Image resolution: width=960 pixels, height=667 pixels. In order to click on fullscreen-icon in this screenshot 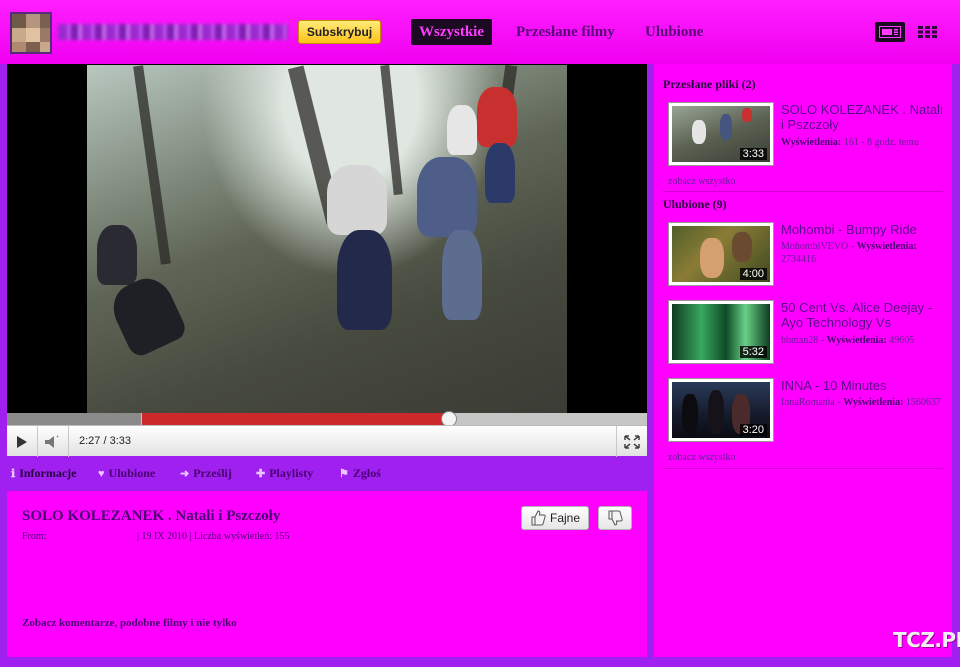, I will do `click(632, 441)`.